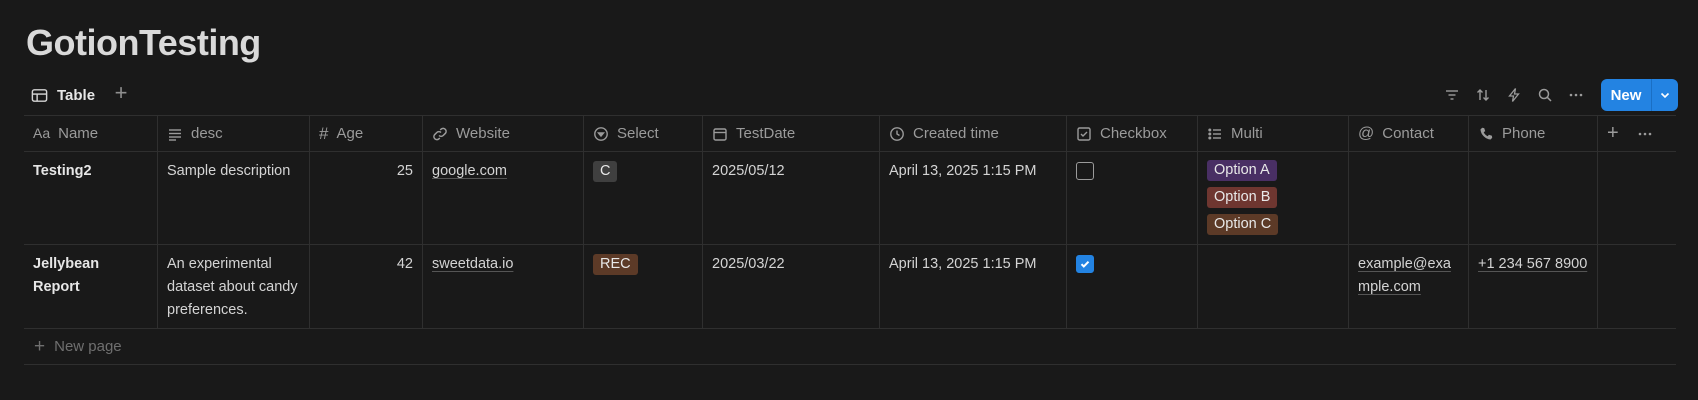 This screenshot has width=1698, height=400. What do you see at coordinates (1243, 224) in the screenshot?
I see `multi-tag: Option C` at bounding box center [1243, 224].